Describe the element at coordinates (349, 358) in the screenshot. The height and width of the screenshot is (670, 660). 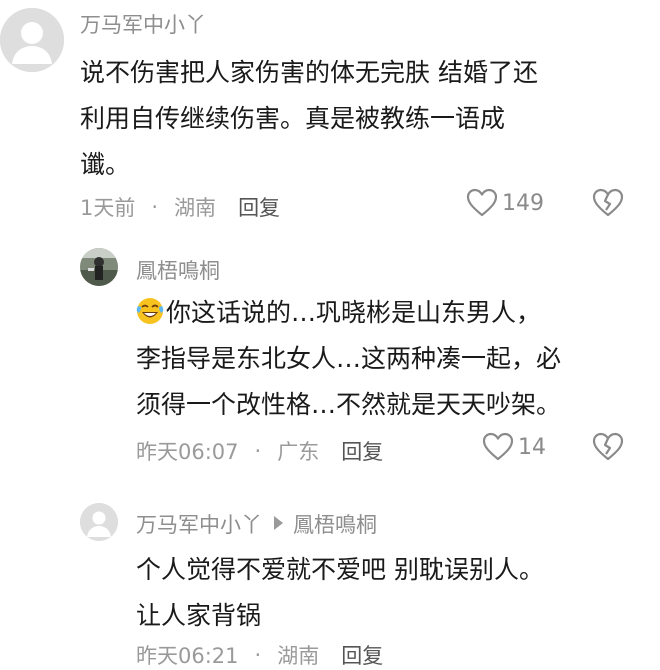
I see `comment-text-line: 李指导是东北女人…这两种凑一起，必` at that location.